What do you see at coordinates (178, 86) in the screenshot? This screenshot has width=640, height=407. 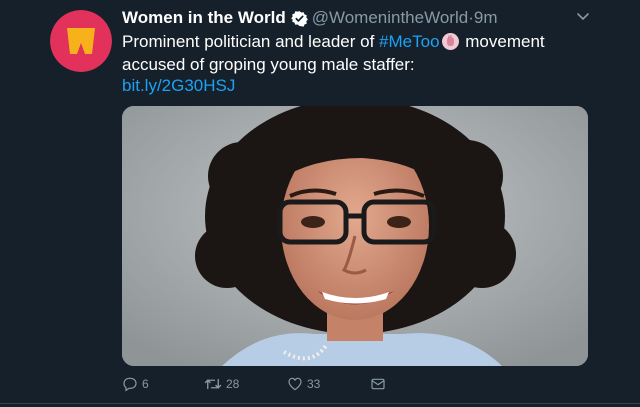 I see `tweet-link: bit.ly/2G30HSJ` at bounding box center [178, 86].